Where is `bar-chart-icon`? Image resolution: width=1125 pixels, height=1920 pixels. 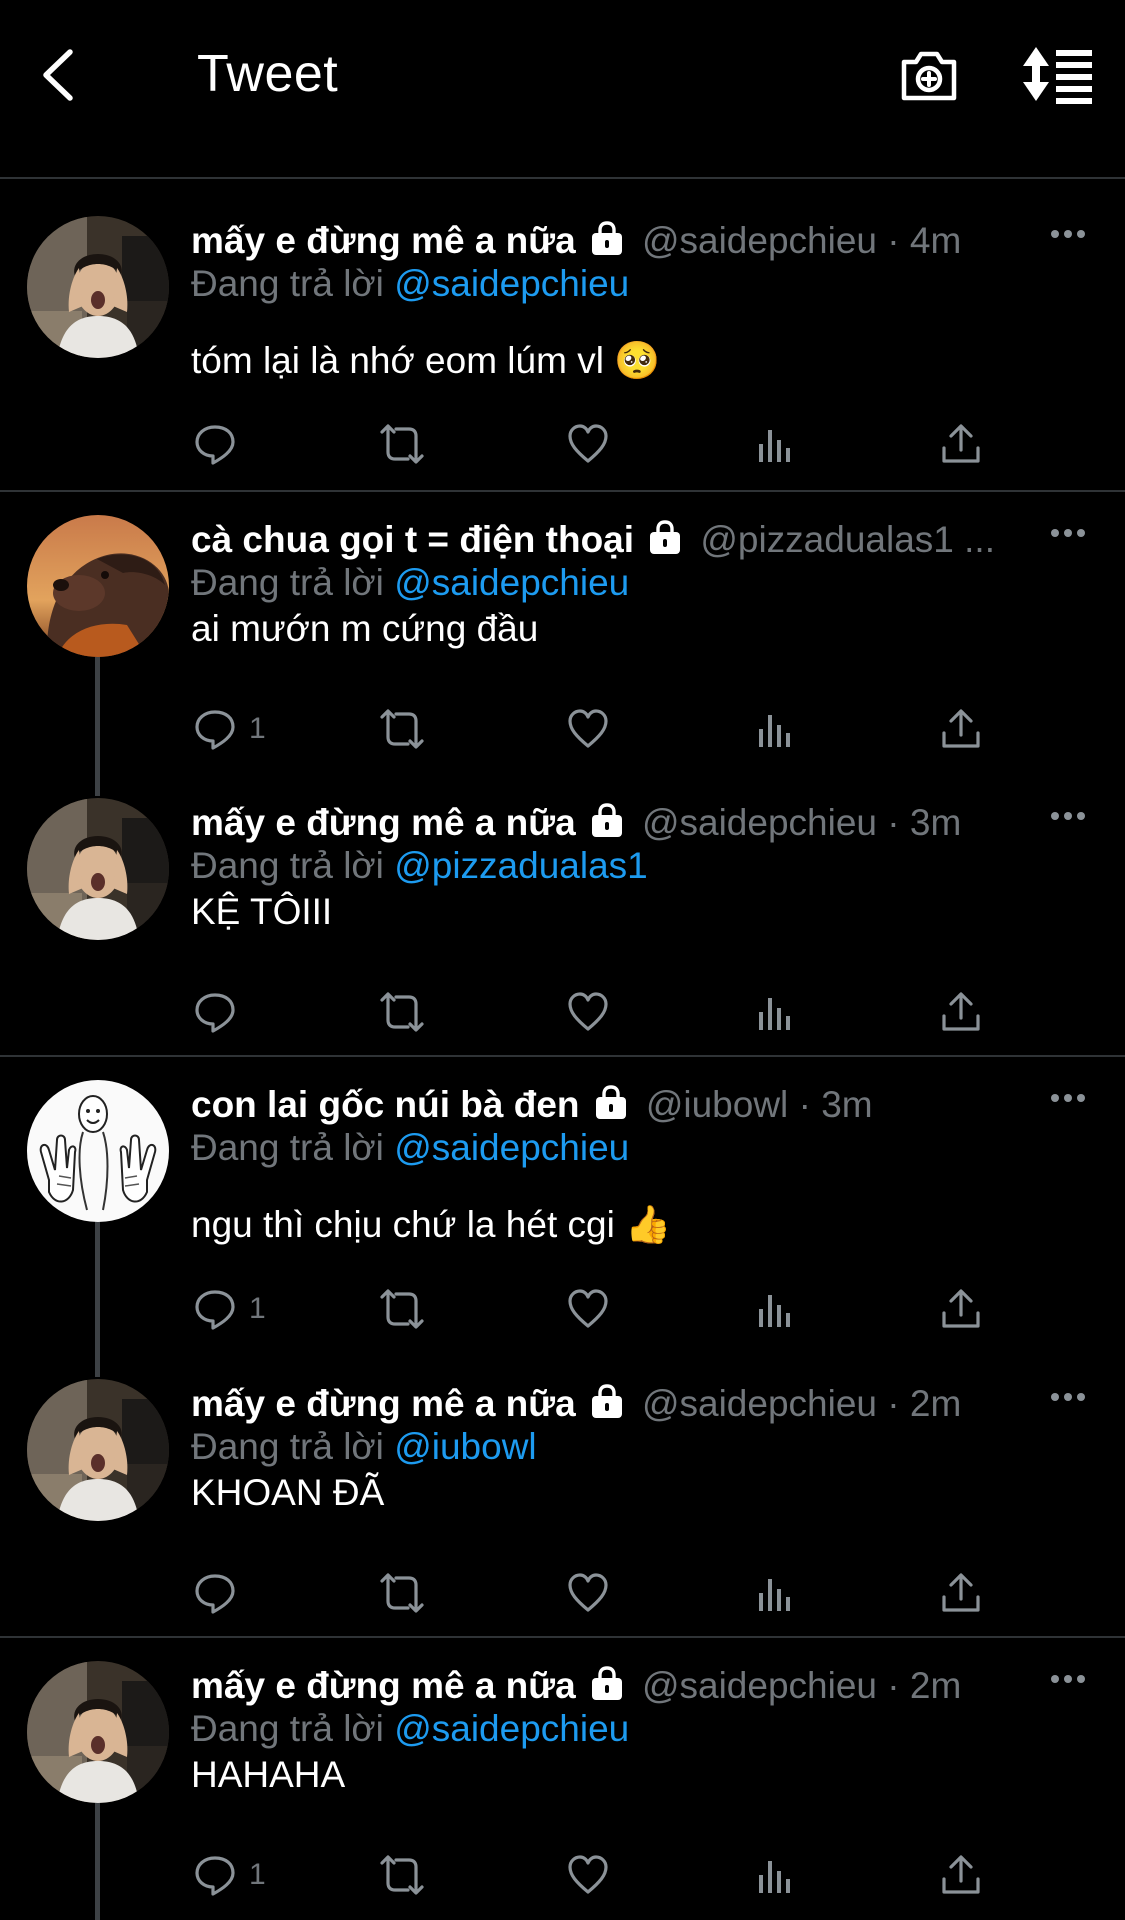 bar-chart-icon is located at coordinates (775, 1593).